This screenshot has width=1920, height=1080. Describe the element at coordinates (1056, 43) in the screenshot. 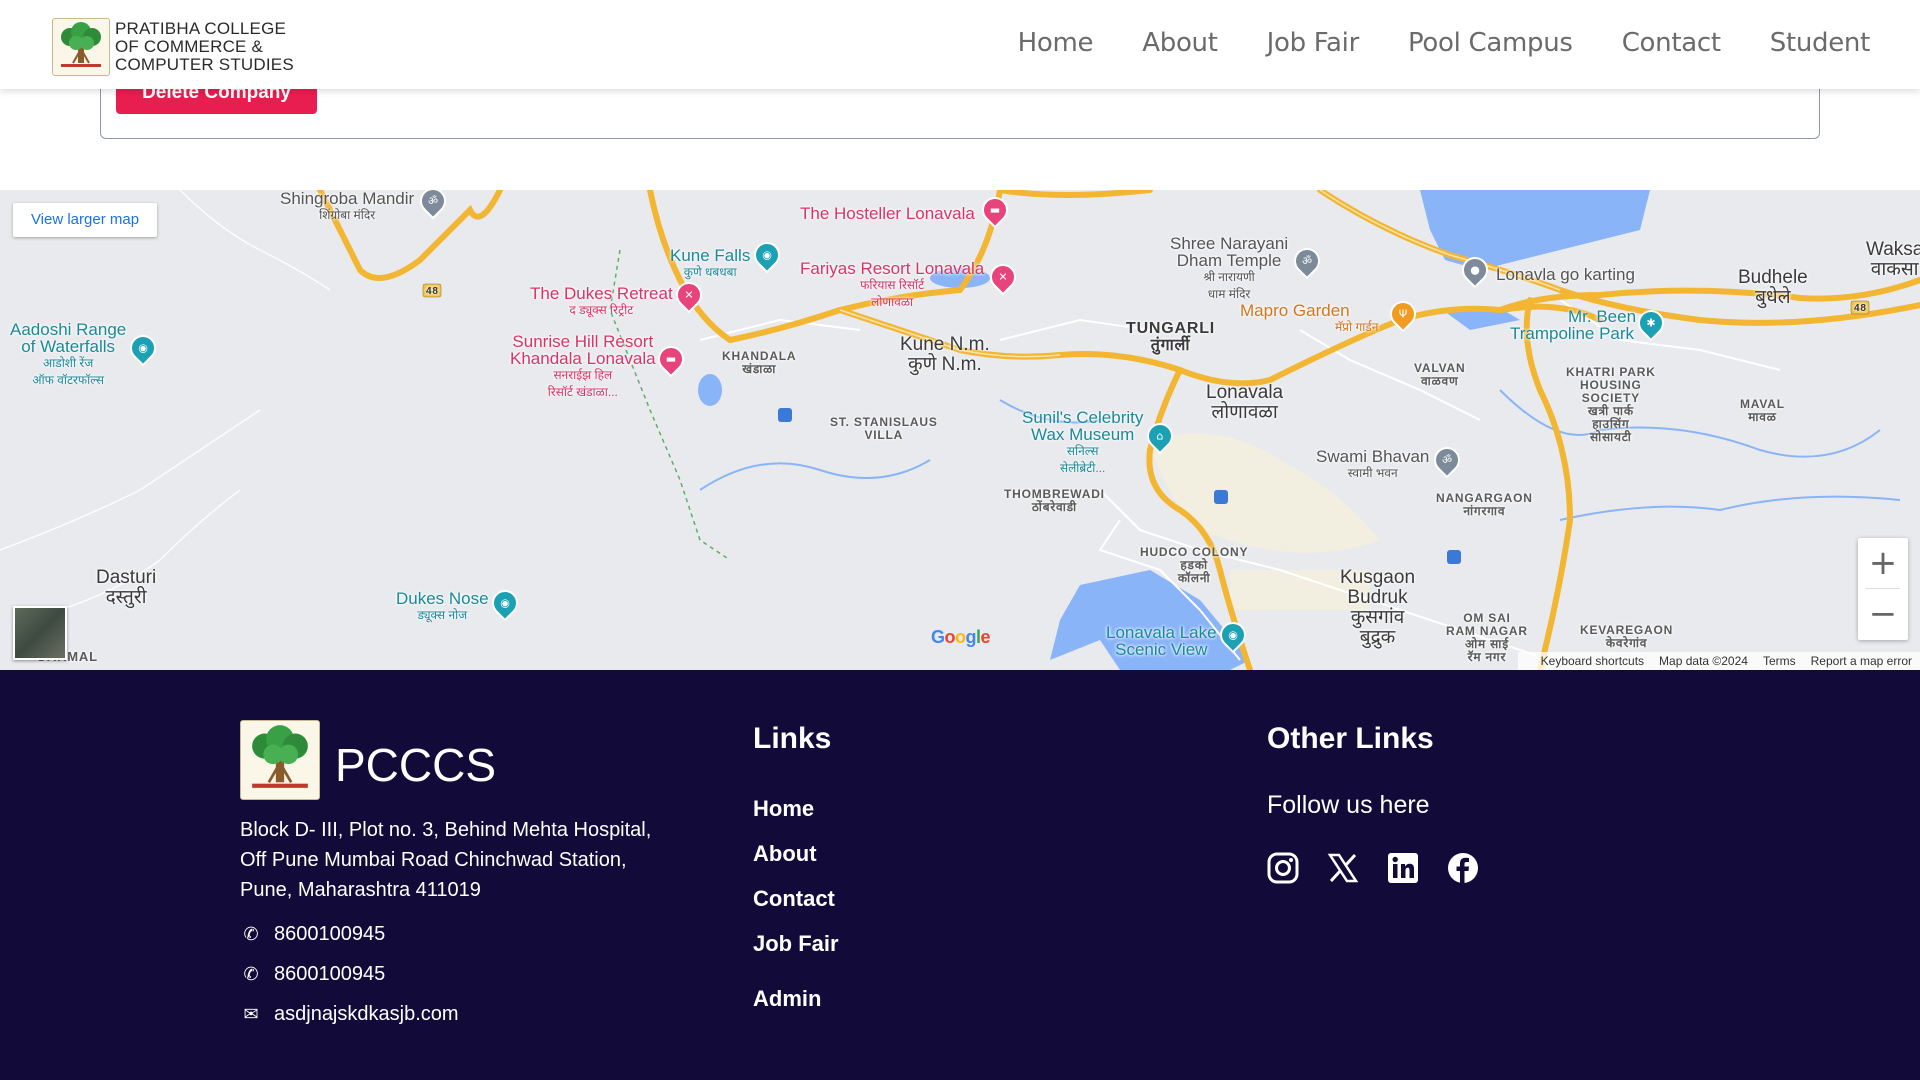

I see `nav-home: Home` at that location.